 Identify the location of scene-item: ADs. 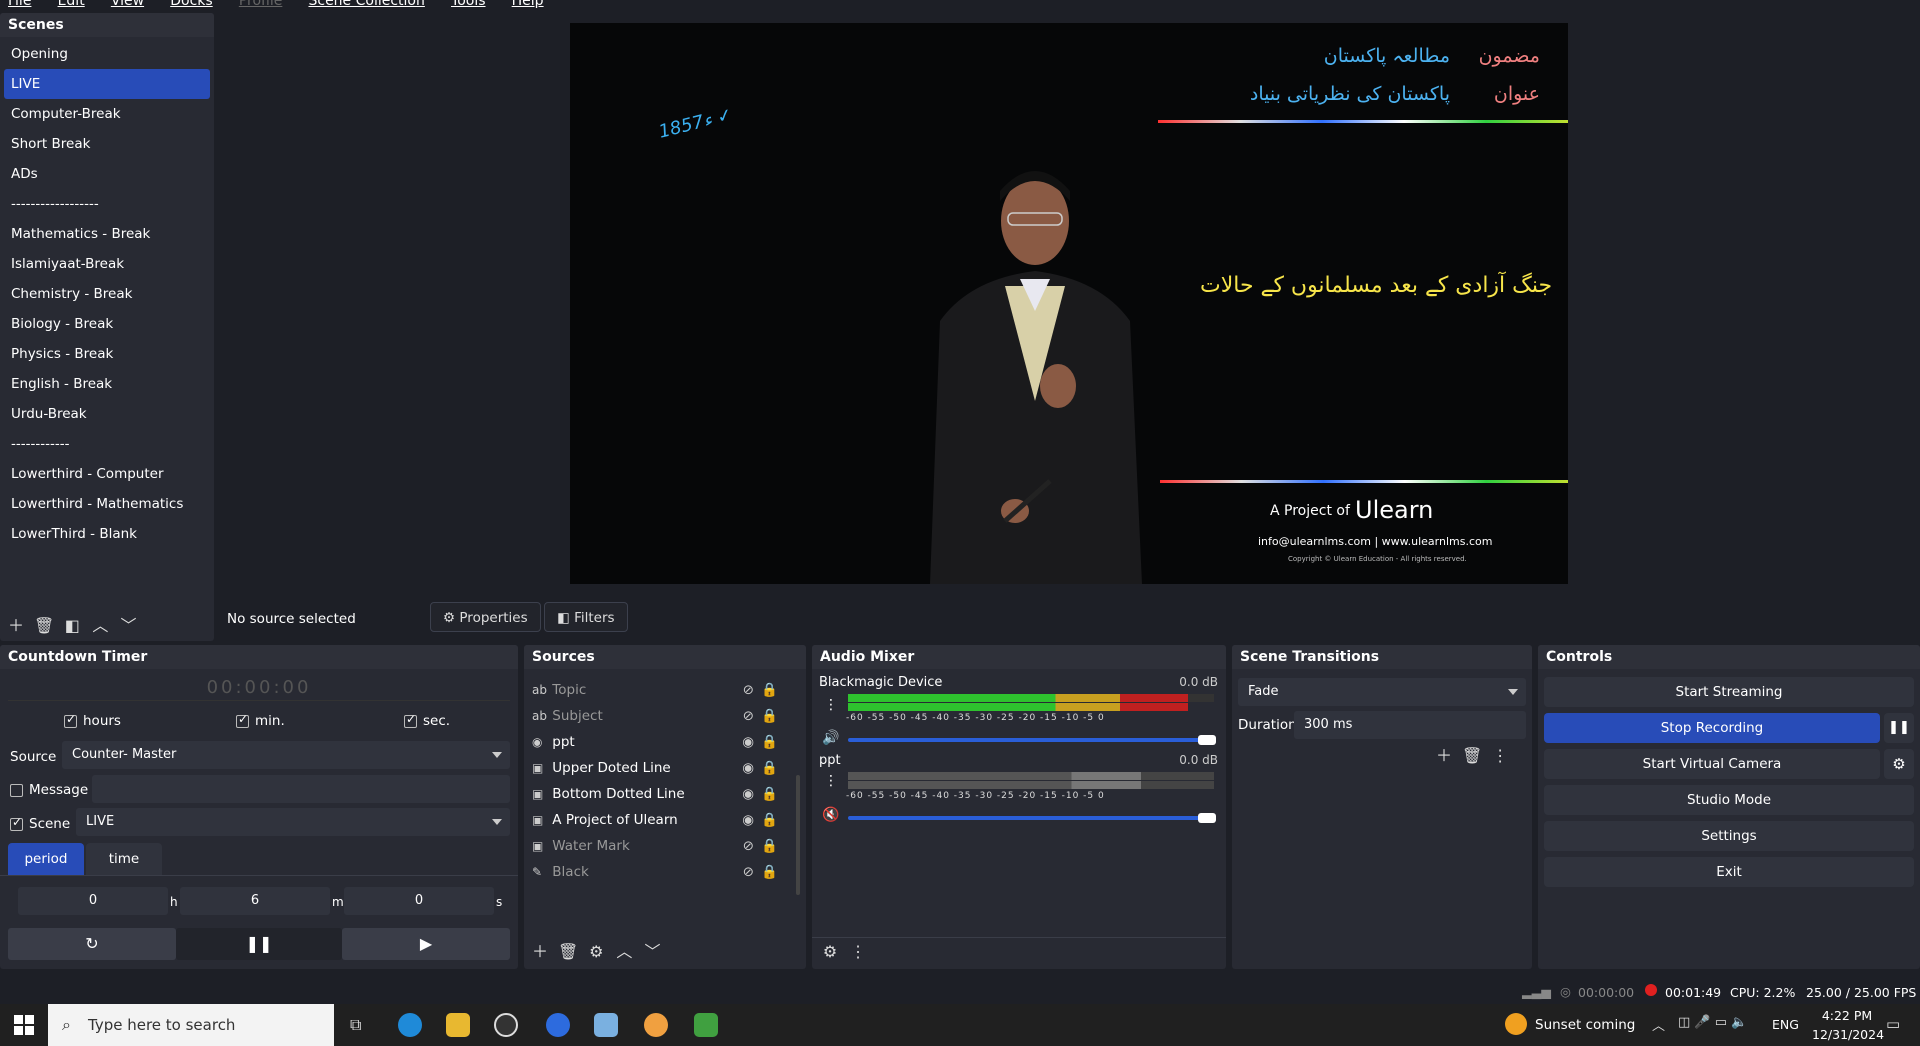
(107, 174).